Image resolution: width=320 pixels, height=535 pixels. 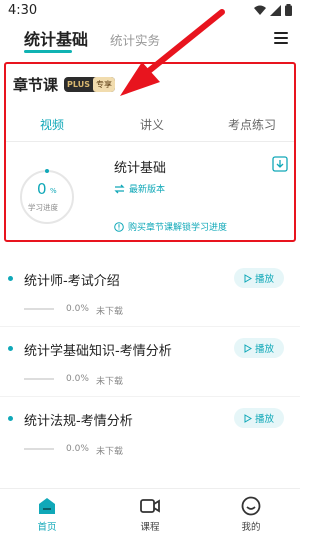 What do you see at coordinates (119, 226) in the screenshot?
I see `info-icon` at bounding box center [119, 226].